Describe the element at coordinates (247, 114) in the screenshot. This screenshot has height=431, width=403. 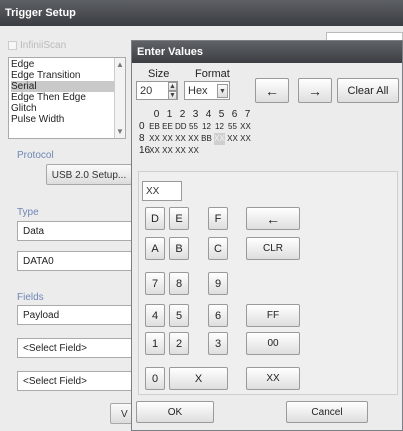
I see `col-header: 7` at that location.